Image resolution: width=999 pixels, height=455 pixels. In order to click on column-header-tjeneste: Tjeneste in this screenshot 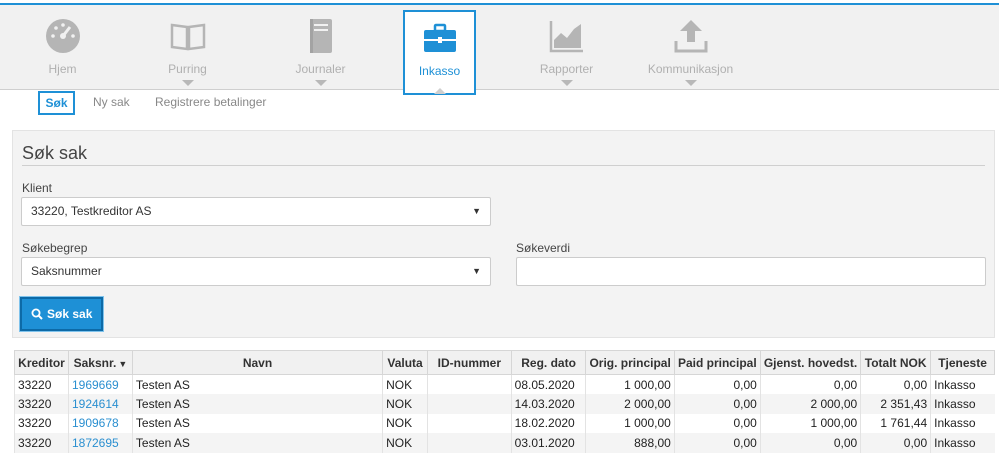, I will do `click(962, 362)`.